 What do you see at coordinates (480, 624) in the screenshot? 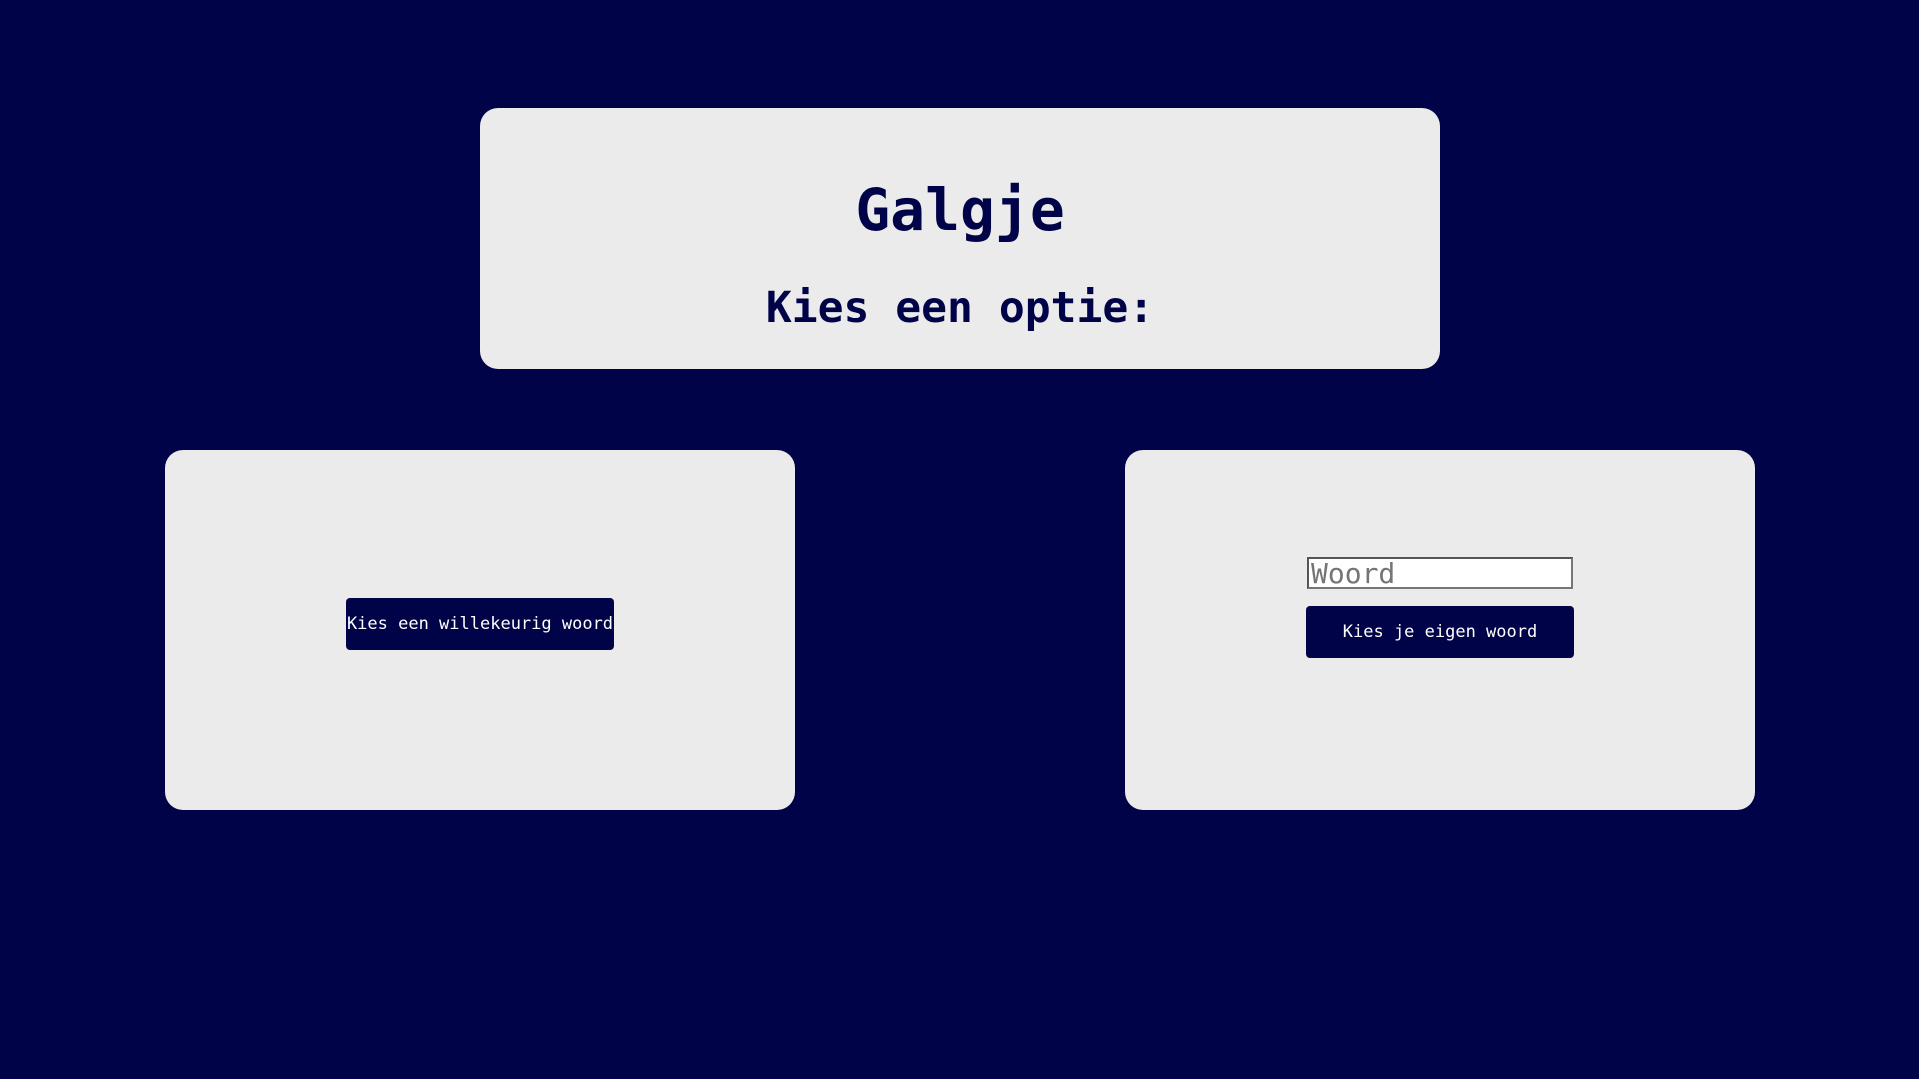
I see `random-word-button: Kies een willekeurig woord` at bounding box center [480, 624].